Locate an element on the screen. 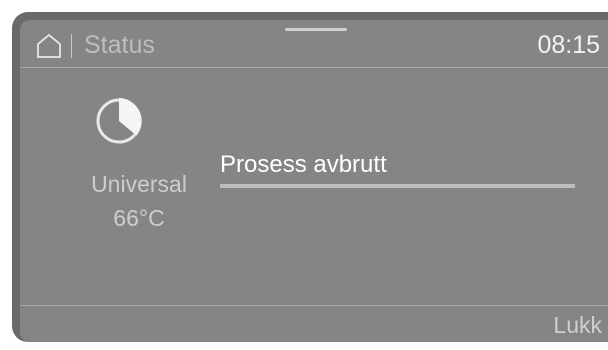  header-divider is located at coordinates (71, 46).